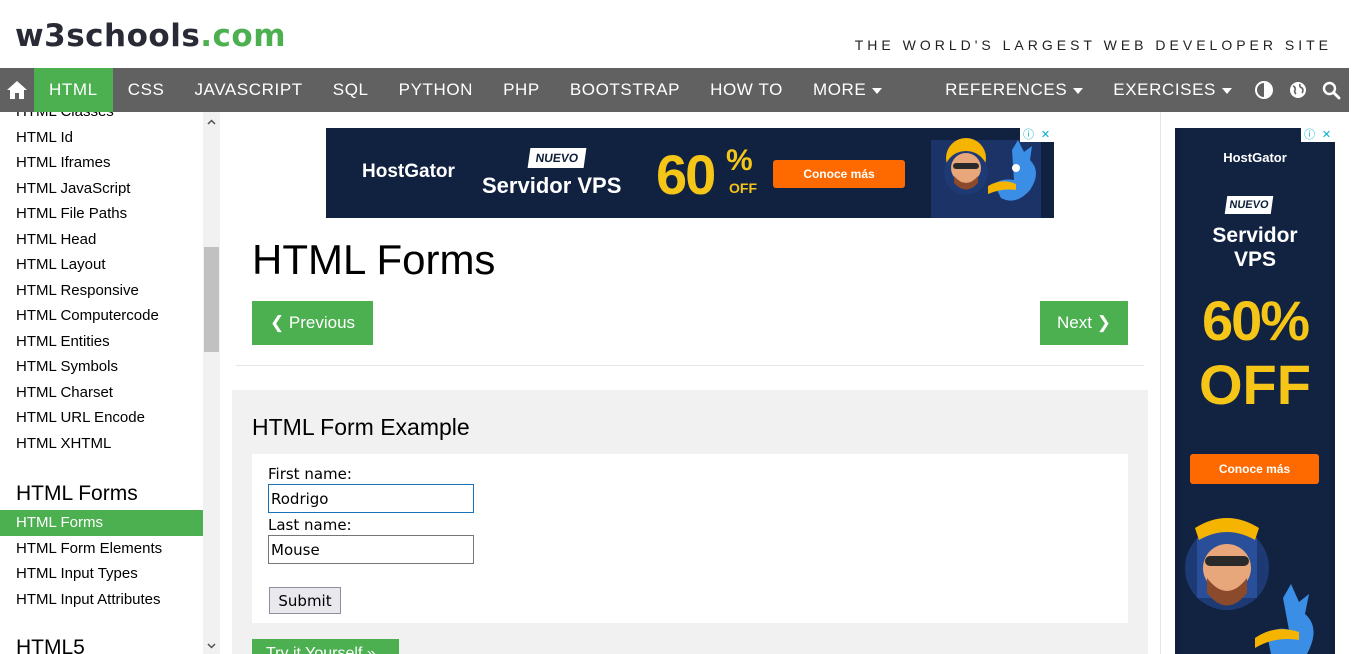  What do you see at coordinates (101, 367) in the screenshot?
I see `sidebar-item-html-symbols: HTML Symbols` at bounding box center [101, 367].